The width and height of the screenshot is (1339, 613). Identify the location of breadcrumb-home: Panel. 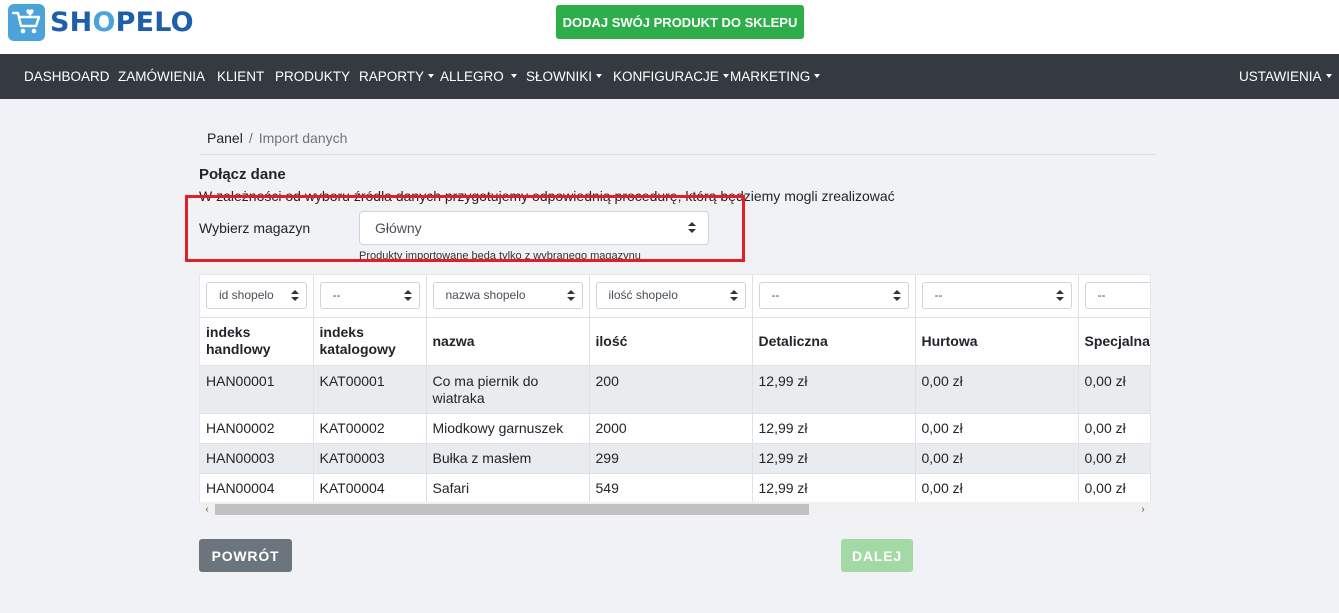
(225, 138).